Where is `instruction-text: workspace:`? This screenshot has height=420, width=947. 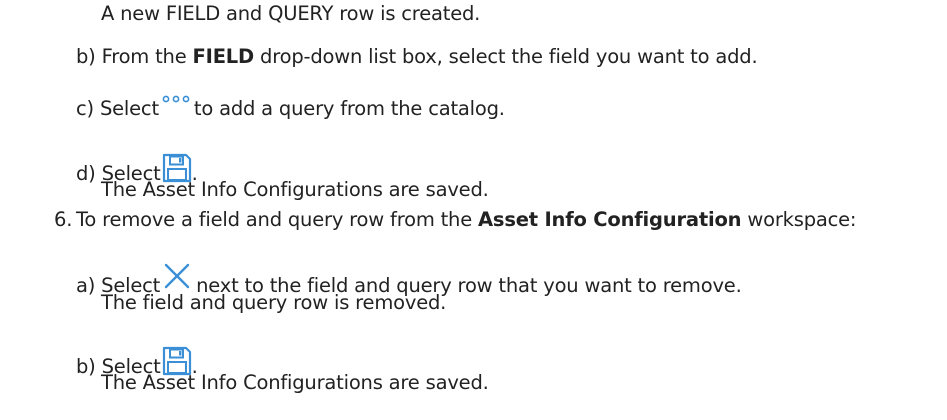 instruction-text: workspace: is located at coordinates (802, 219).